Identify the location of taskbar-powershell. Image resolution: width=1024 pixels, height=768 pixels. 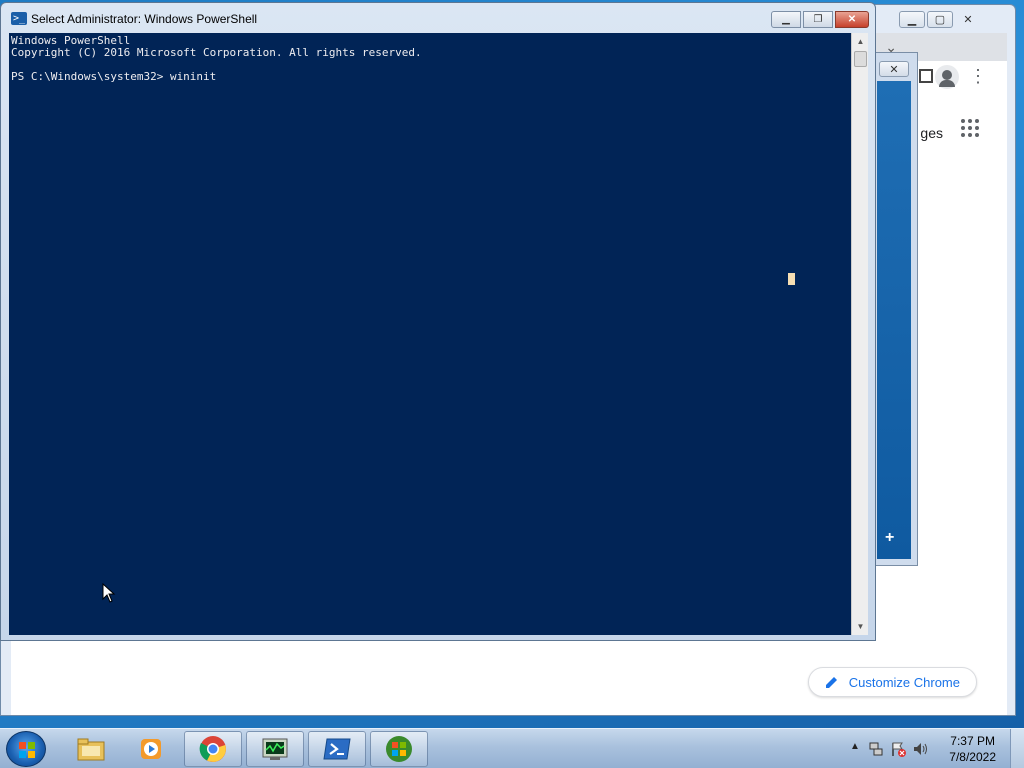
(337, 749).